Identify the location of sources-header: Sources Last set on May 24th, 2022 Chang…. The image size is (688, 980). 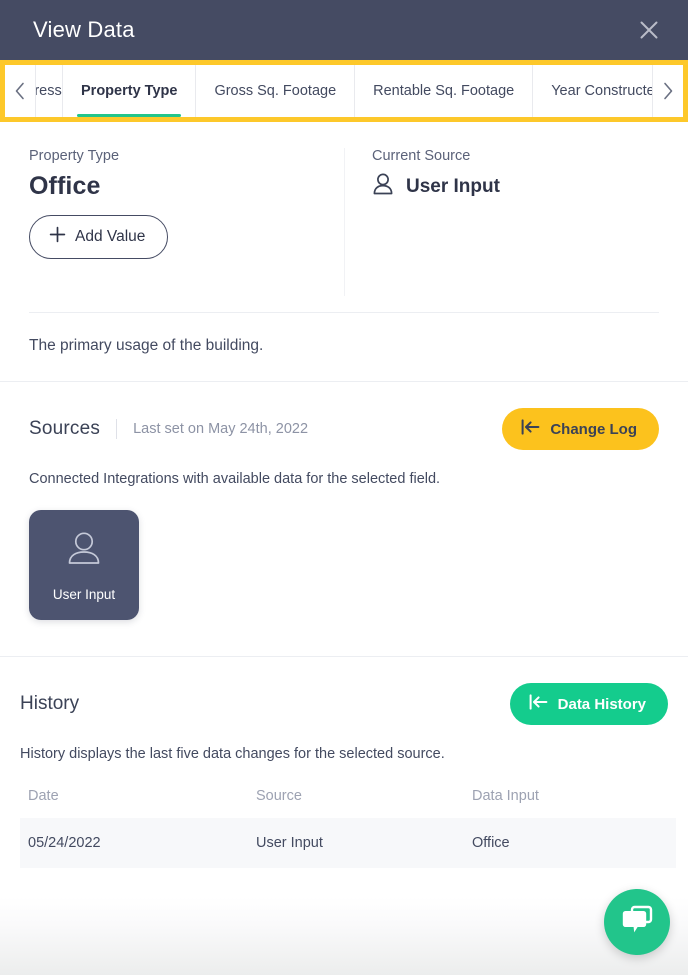
(344, 429).